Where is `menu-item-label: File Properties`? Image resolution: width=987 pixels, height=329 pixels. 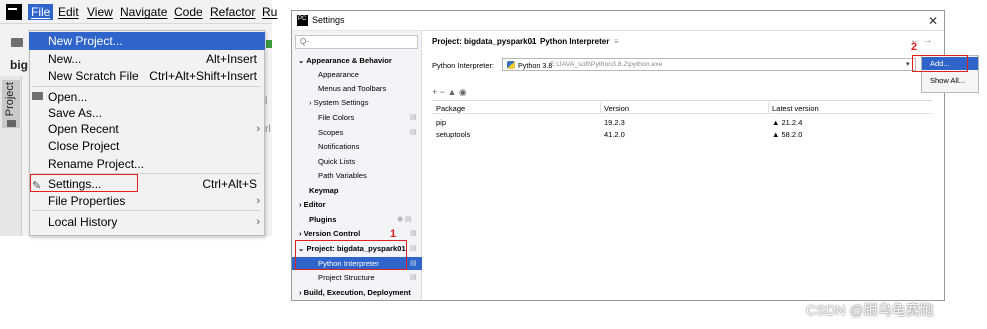
menu-item-label: File Properties is located at coordinates (87, 201).